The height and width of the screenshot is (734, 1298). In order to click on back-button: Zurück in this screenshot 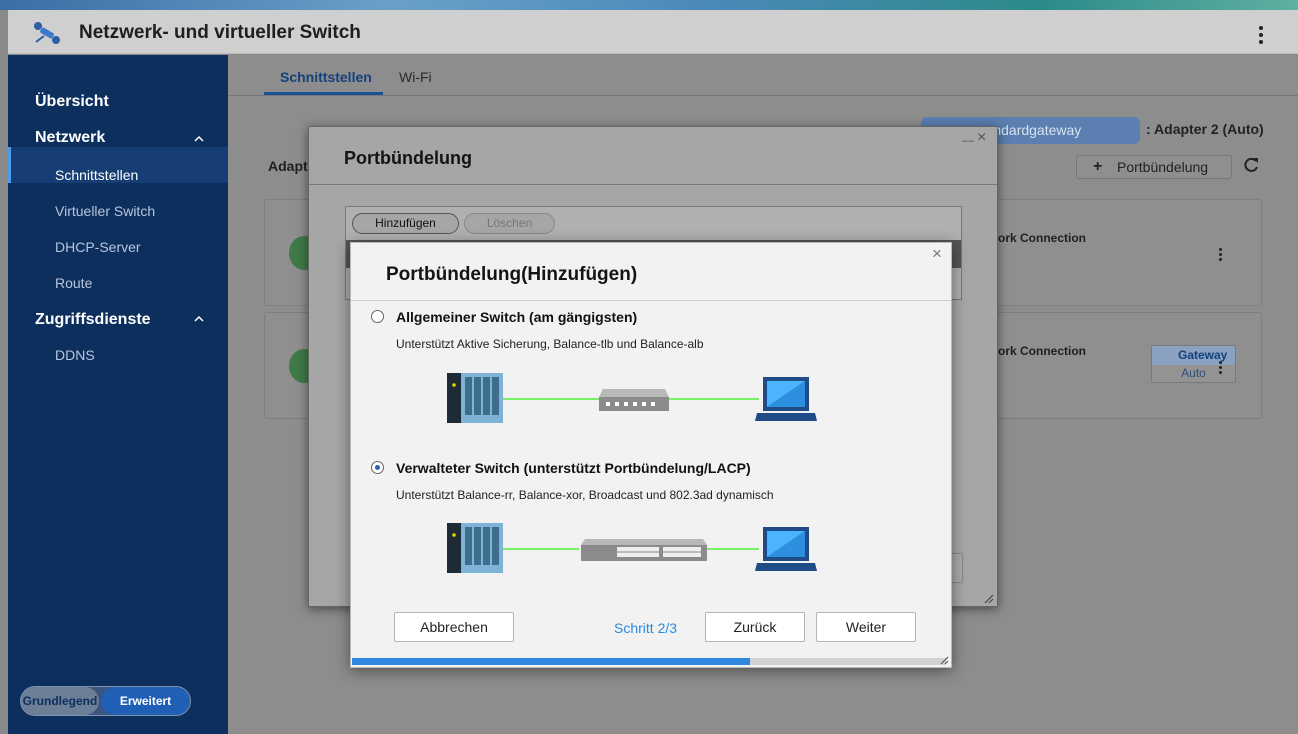, I will do `click(755, 627)`.